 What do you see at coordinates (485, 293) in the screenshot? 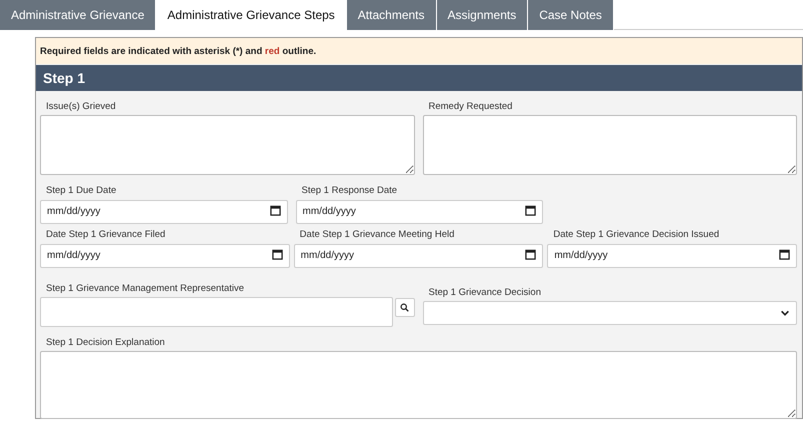
I see `field-label: Step 1 Grievance Decision` at bounding box center [485, 293].